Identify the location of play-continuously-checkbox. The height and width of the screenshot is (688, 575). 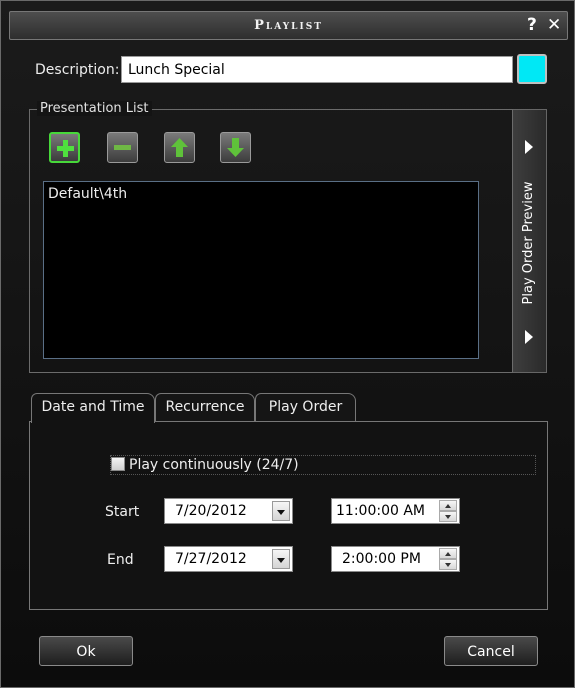
(118, 464).